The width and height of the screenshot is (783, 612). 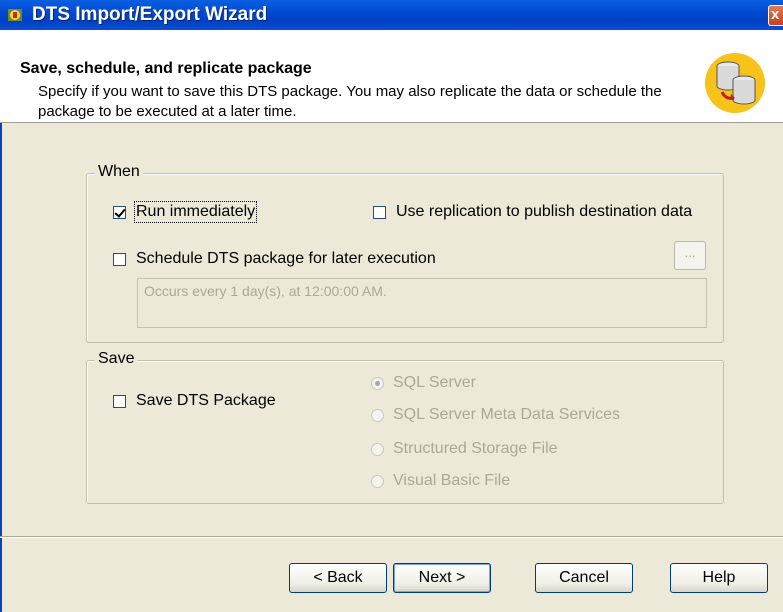 I want to click on save-group-legend: Save, so click(x=116, y=359).